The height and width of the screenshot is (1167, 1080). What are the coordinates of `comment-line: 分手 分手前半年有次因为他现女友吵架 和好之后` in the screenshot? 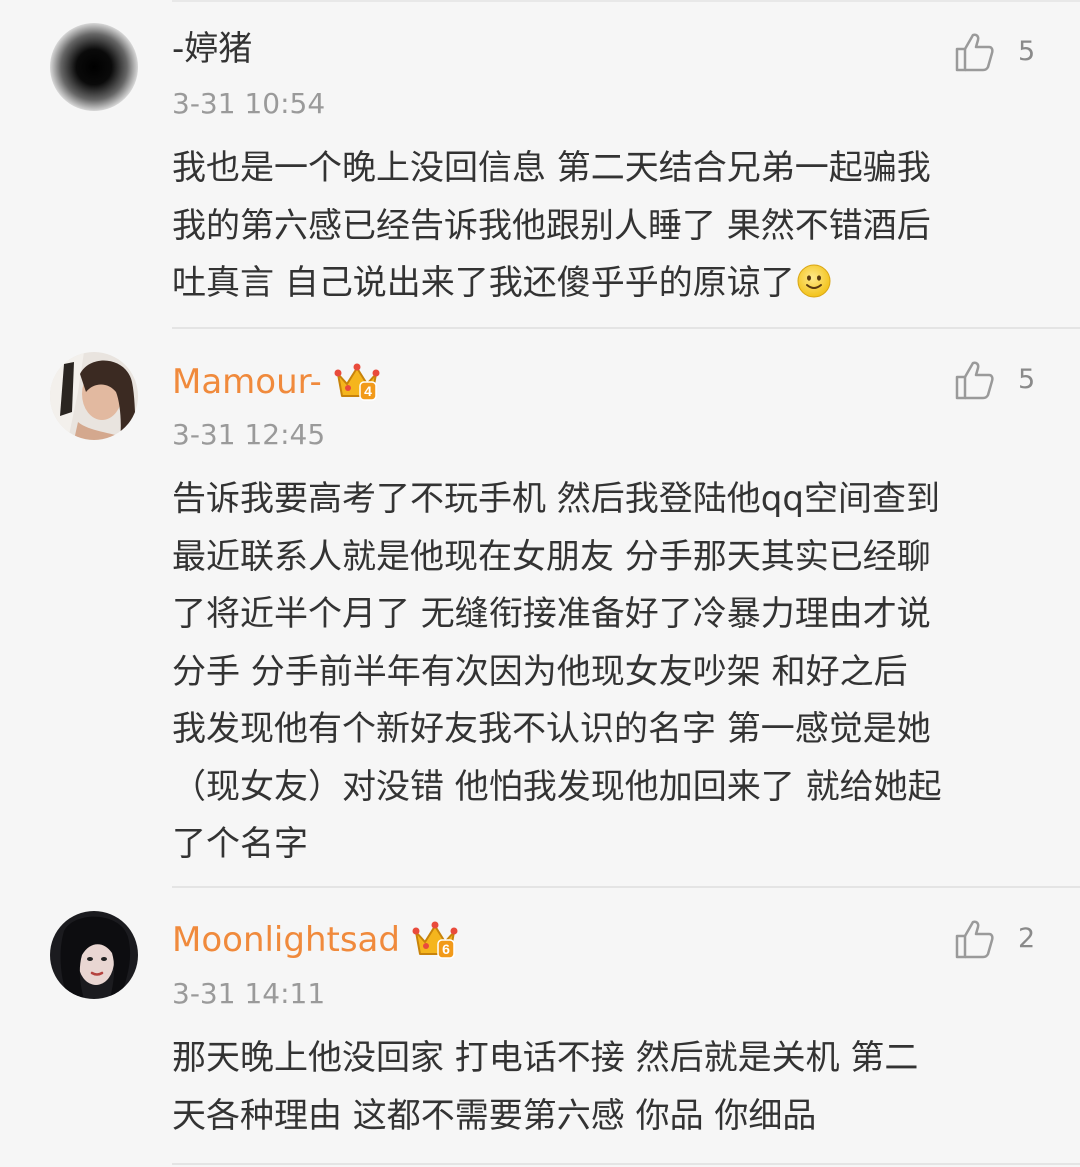 It's located at (540, 671).